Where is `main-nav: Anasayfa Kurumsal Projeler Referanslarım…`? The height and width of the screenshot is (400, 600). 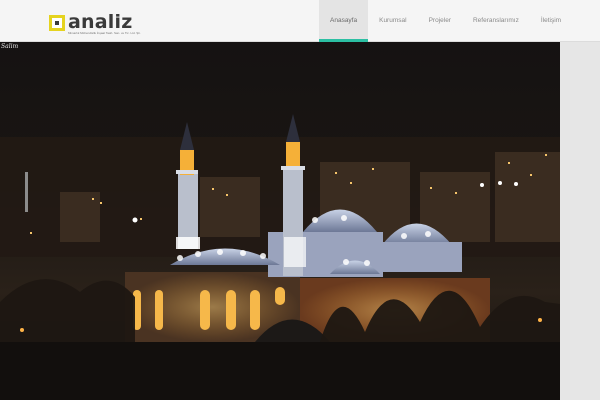
main-nav: Anasayfa Kurumsal Projeler Referanslarım… is located at coordinates (445, 21).